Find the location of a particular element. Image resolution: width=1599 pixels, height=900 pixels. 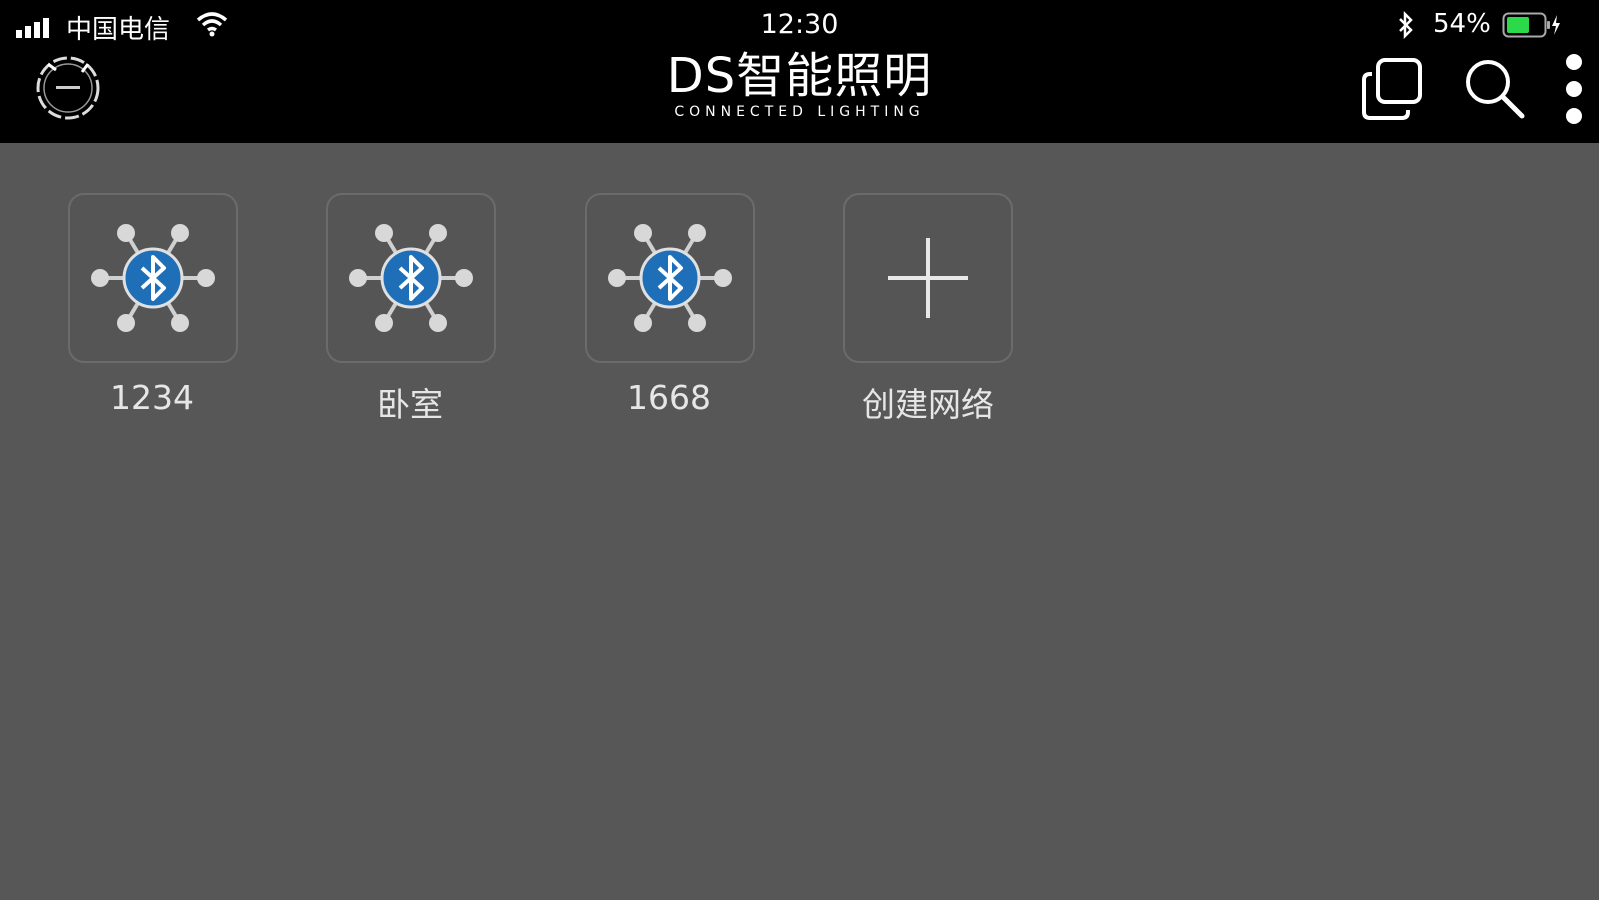

create-network-button is located at coordinates (928, 278).